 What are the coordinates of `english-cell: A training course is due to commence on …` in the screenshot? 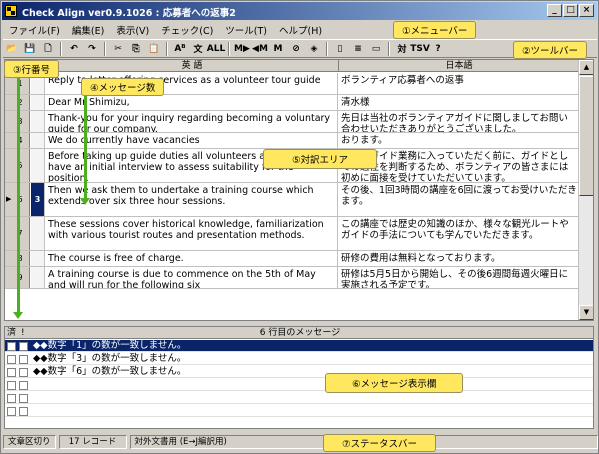 It's located at (192, 277).